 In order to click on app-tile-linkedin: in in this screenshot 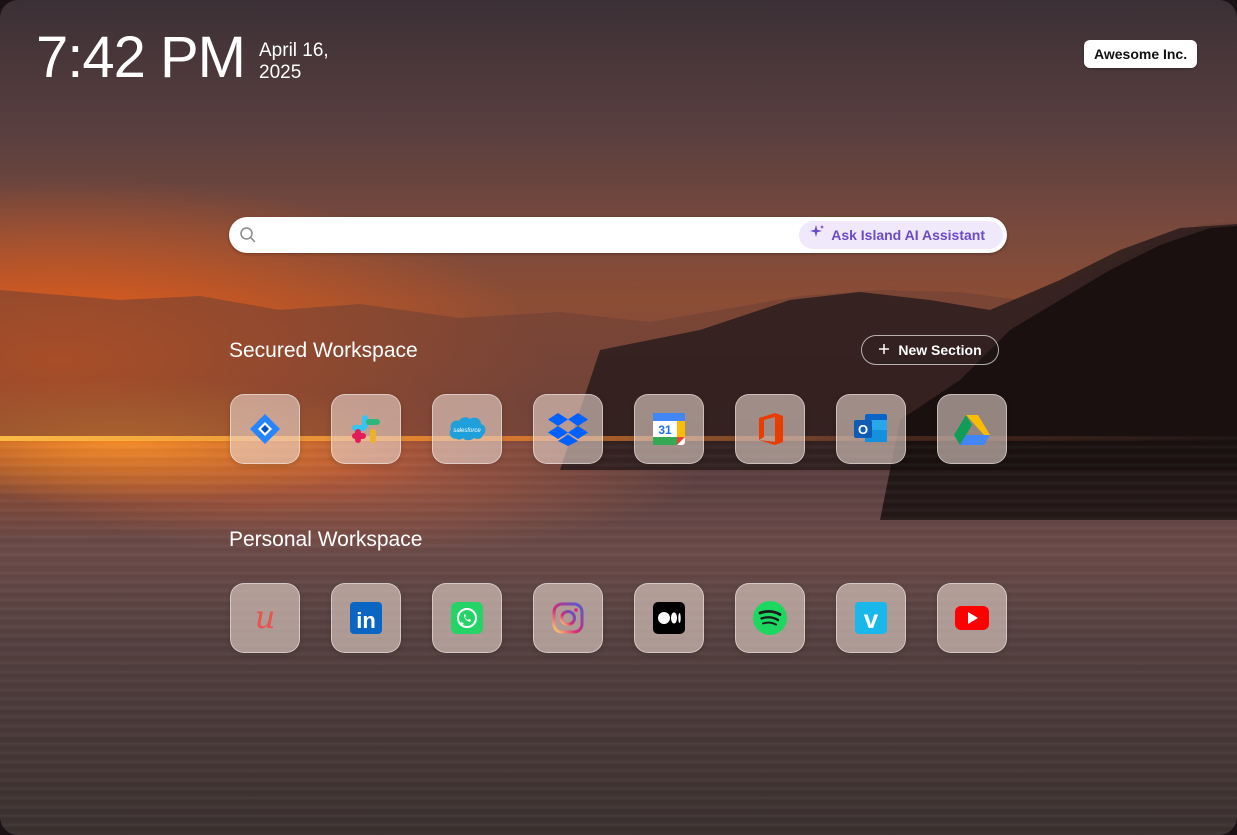, I will do `click(366, 618)`.